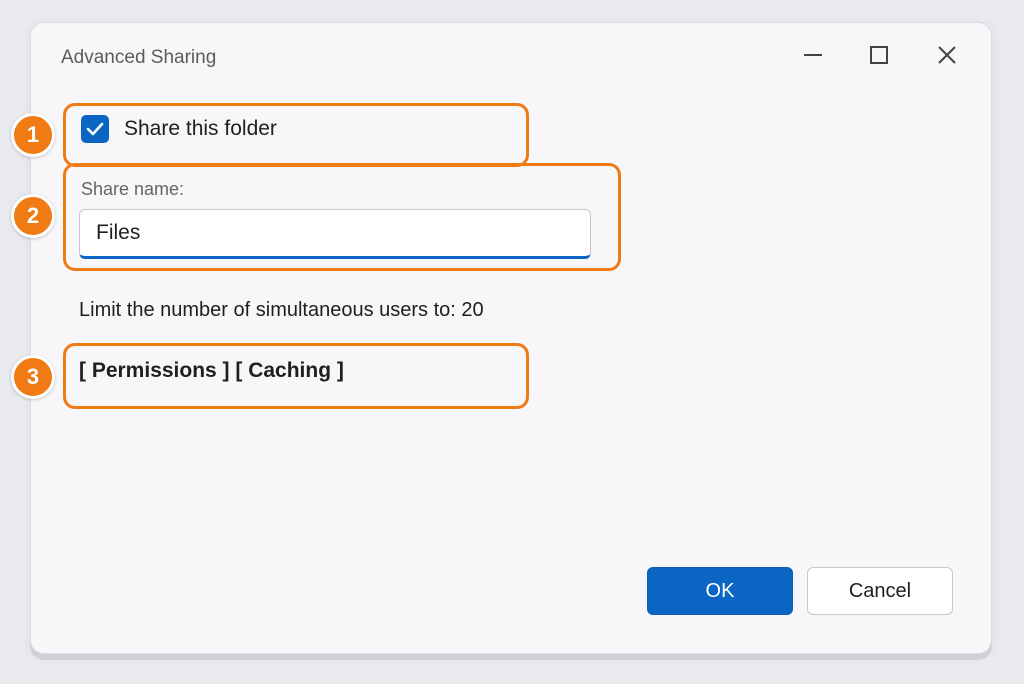  What do you see at coordinates (211, 371) in the screenshot?
I see `permissions-caching-links: [ Permissions ] [ Caching ]` at bounding box center [211, 371].